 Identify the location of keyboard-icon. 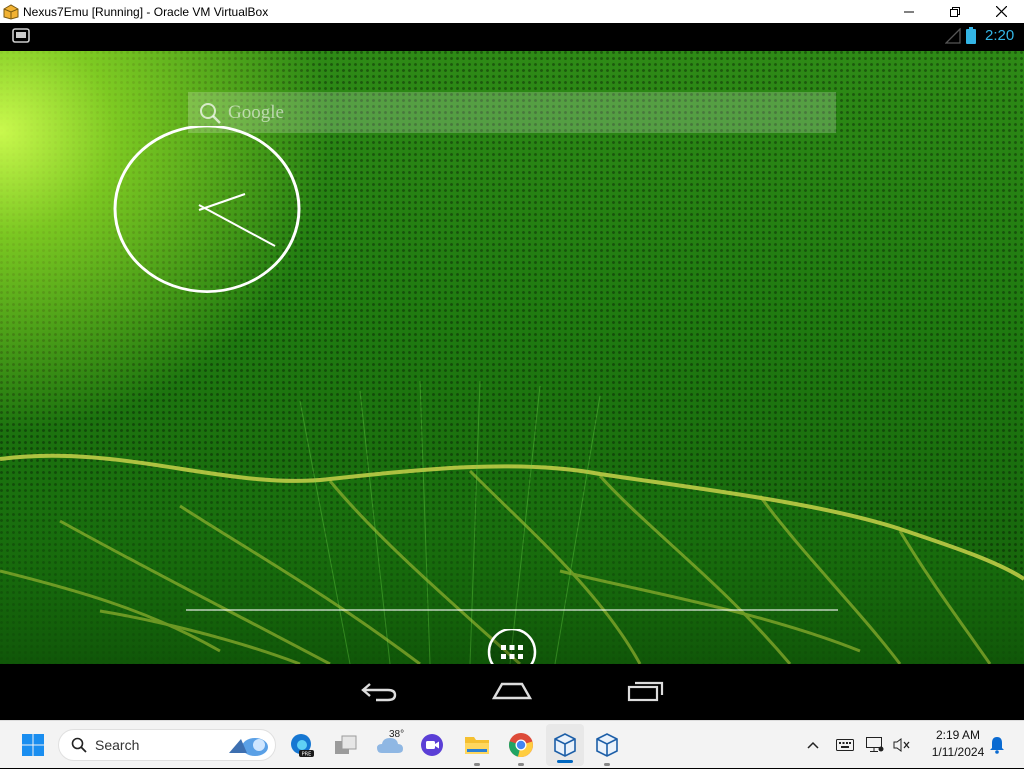
(845, 745).